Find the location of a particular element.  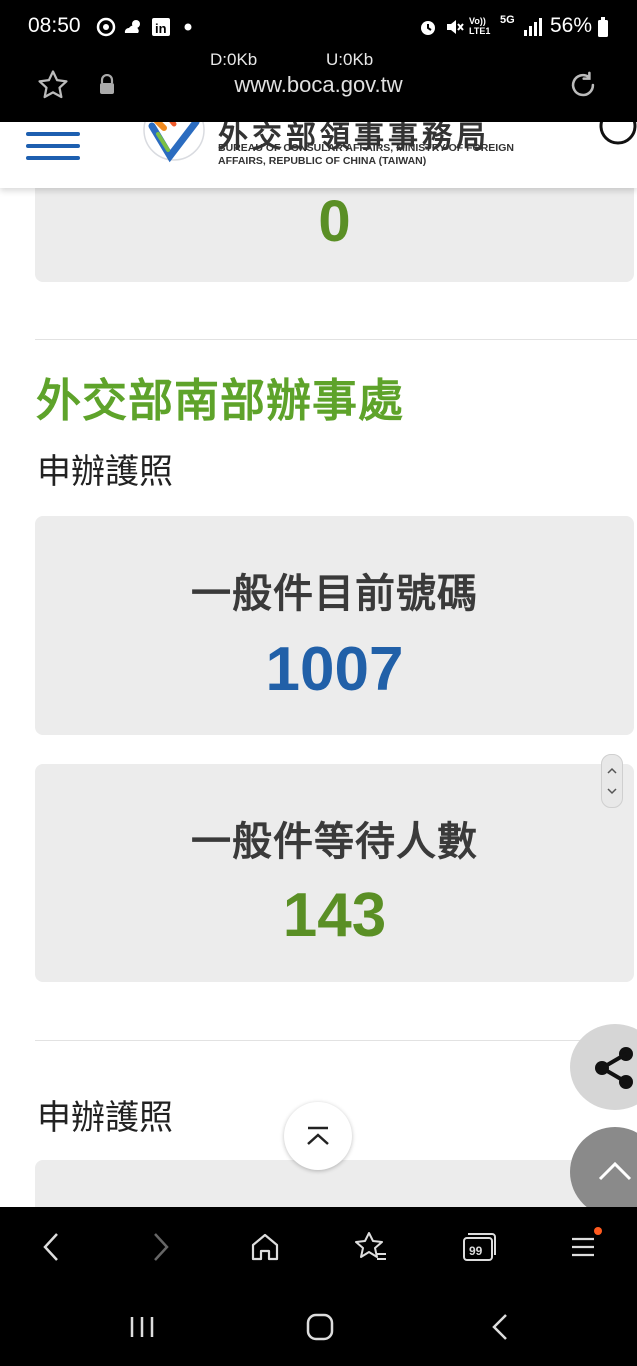

waiting-count-value: 143 is located at coordinates (334, 915).